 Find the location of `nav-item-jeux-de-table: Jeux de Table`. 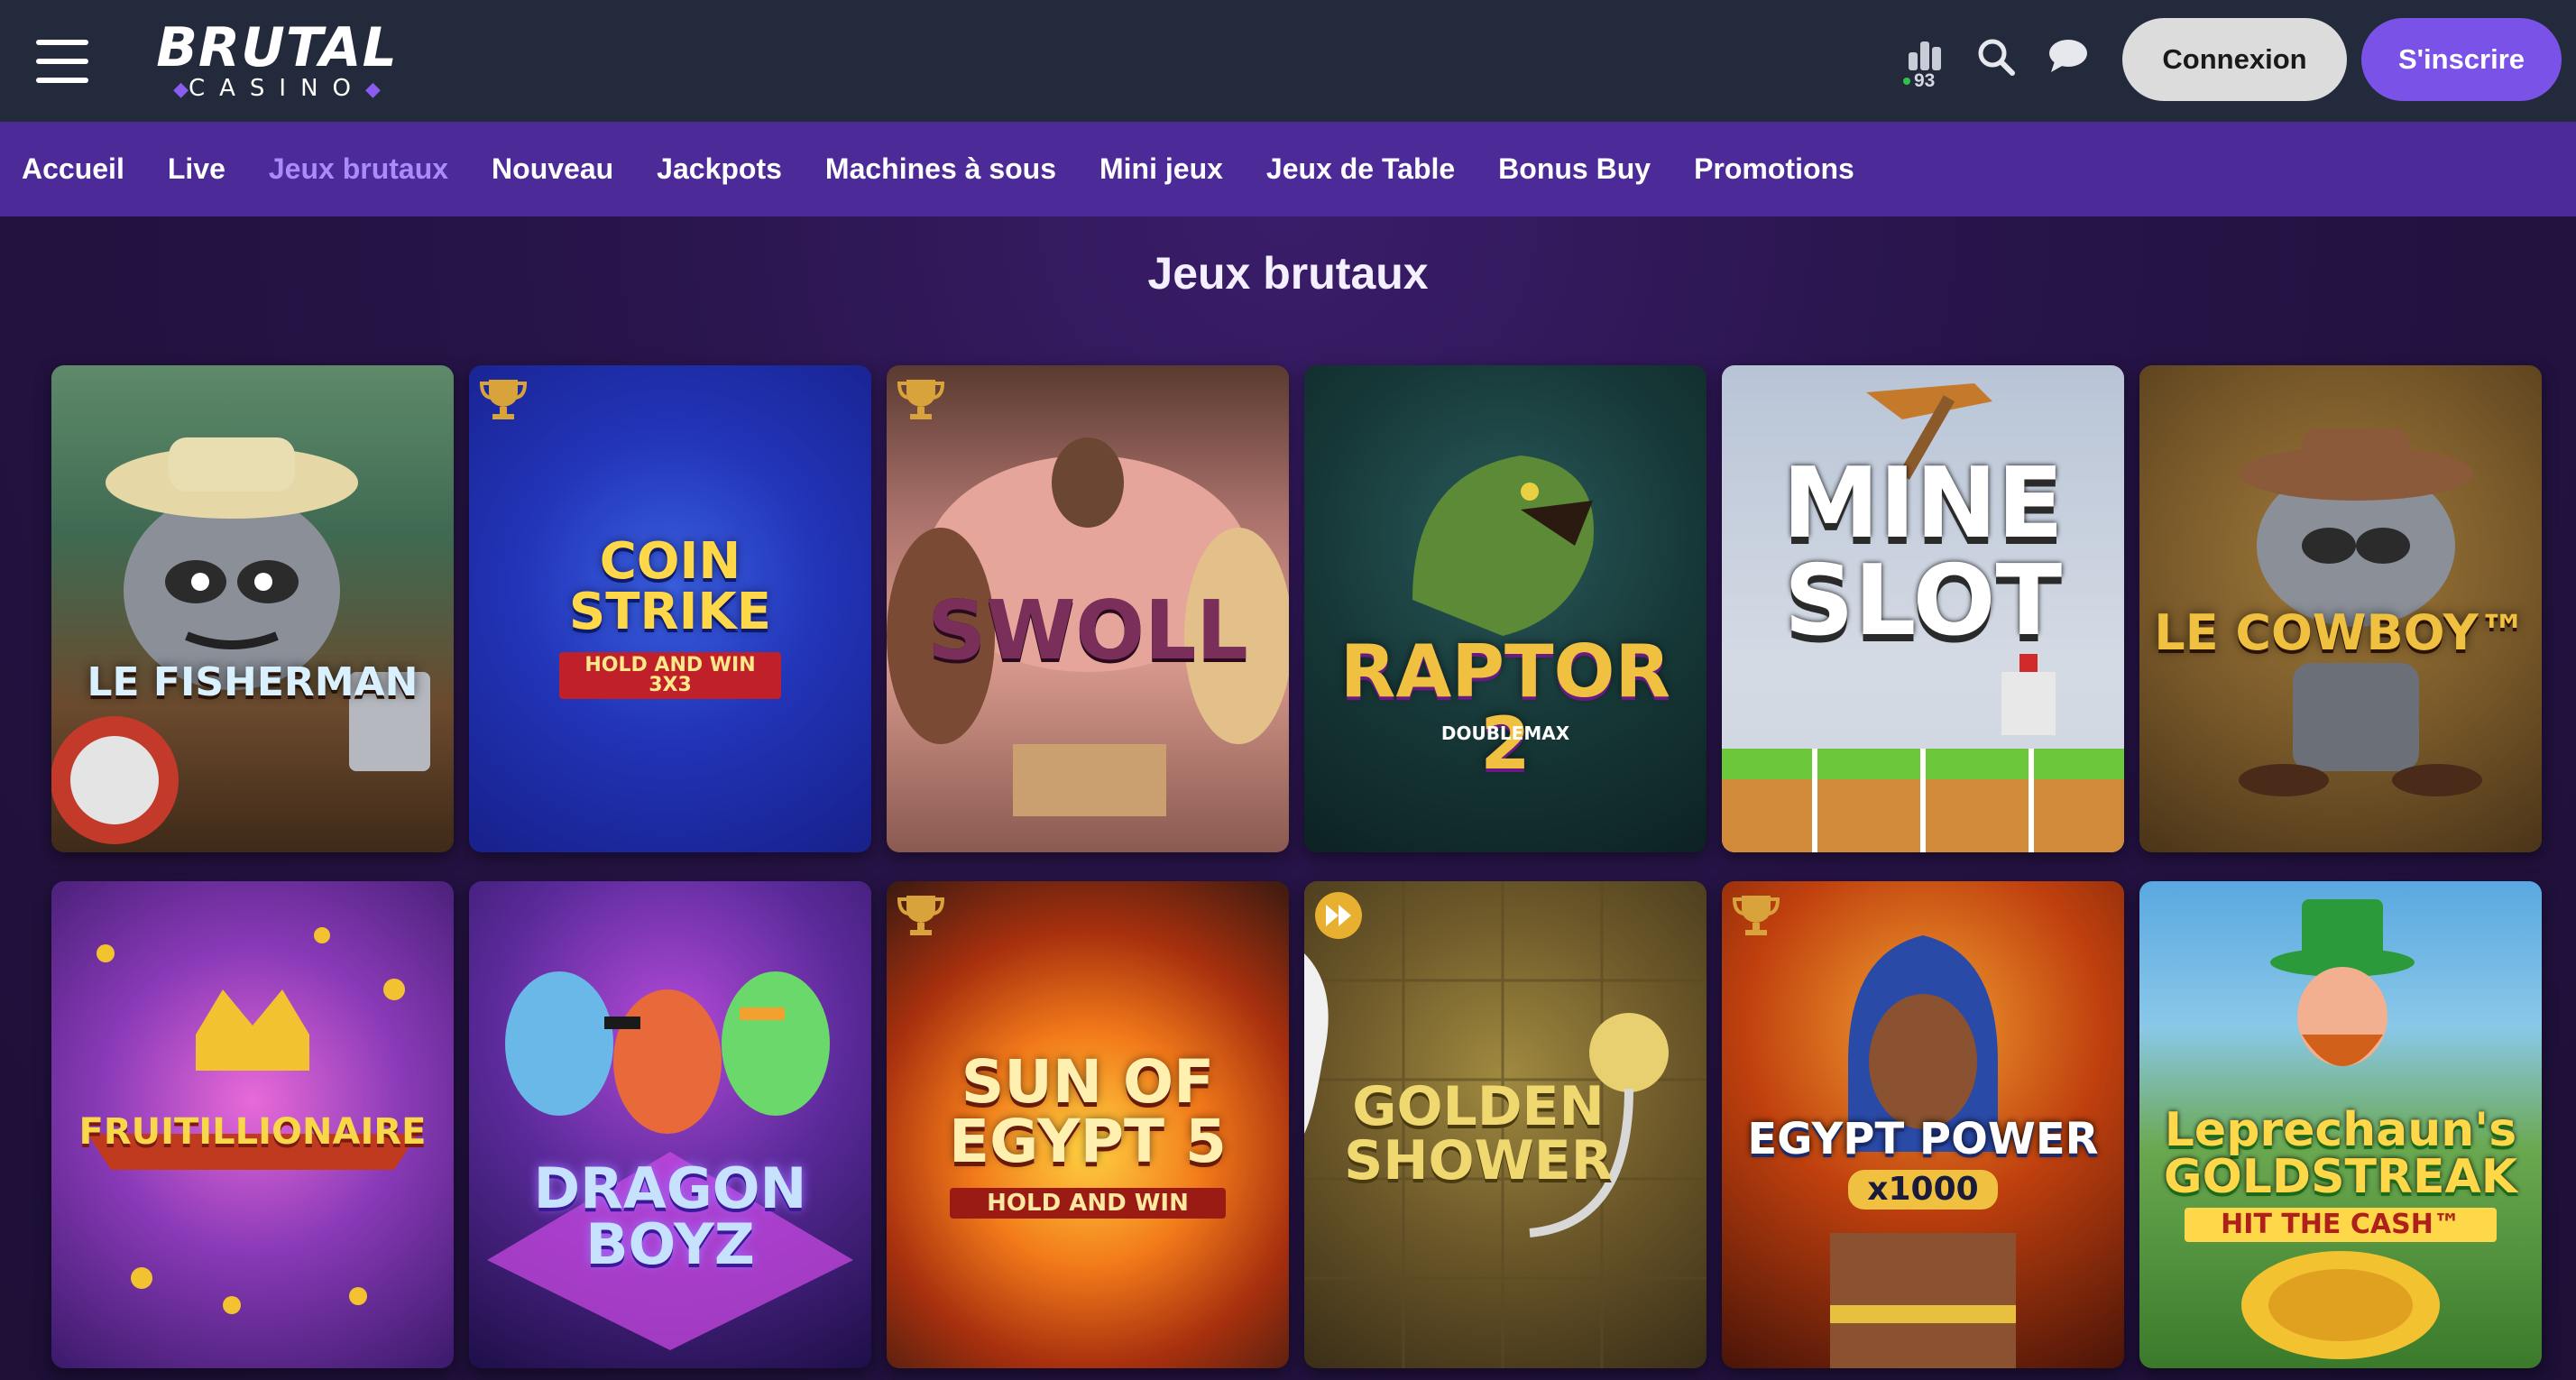

nav-item-jeux-de-table: Jeux de Table is located at coordinates (1360, 169).